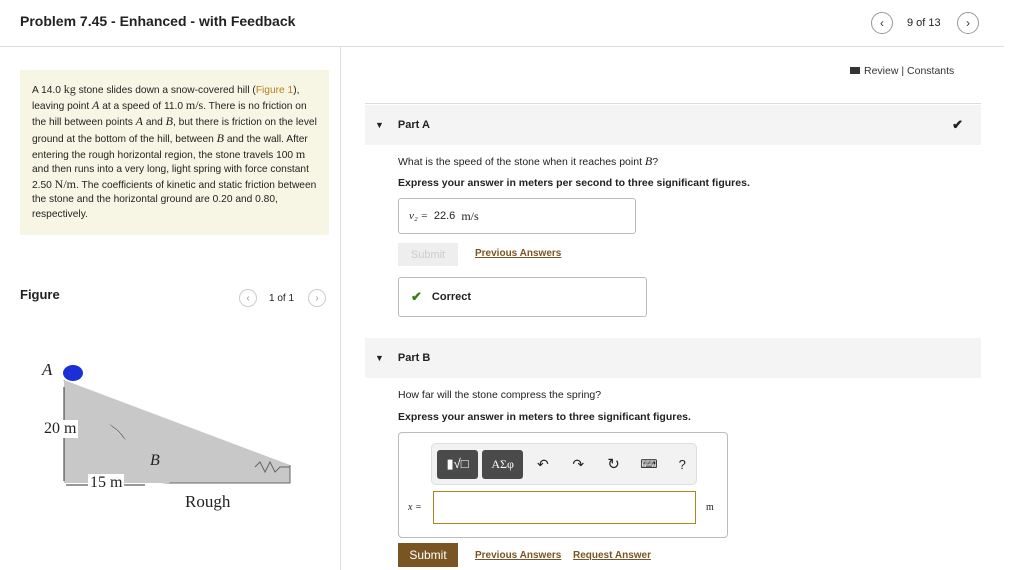 This screenshot has height=570, width=1024. Describe the element at coordinates (673, 125) in the screenshot. I see `part-a-header: ▼ Part A ✔` at that location.